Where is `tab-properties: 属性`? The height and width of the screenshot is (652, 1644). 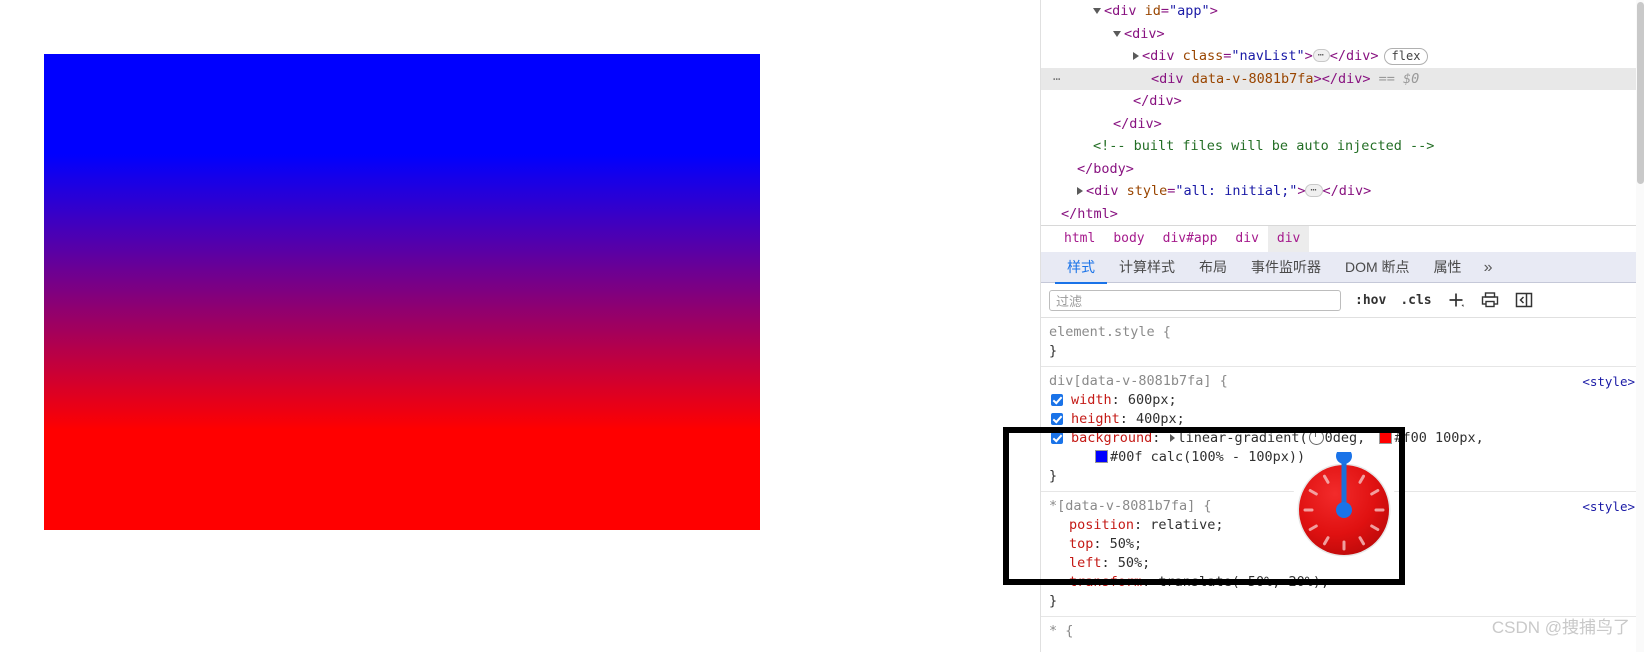 tab-properties: 属性 is located at coordinates (1448, 267).